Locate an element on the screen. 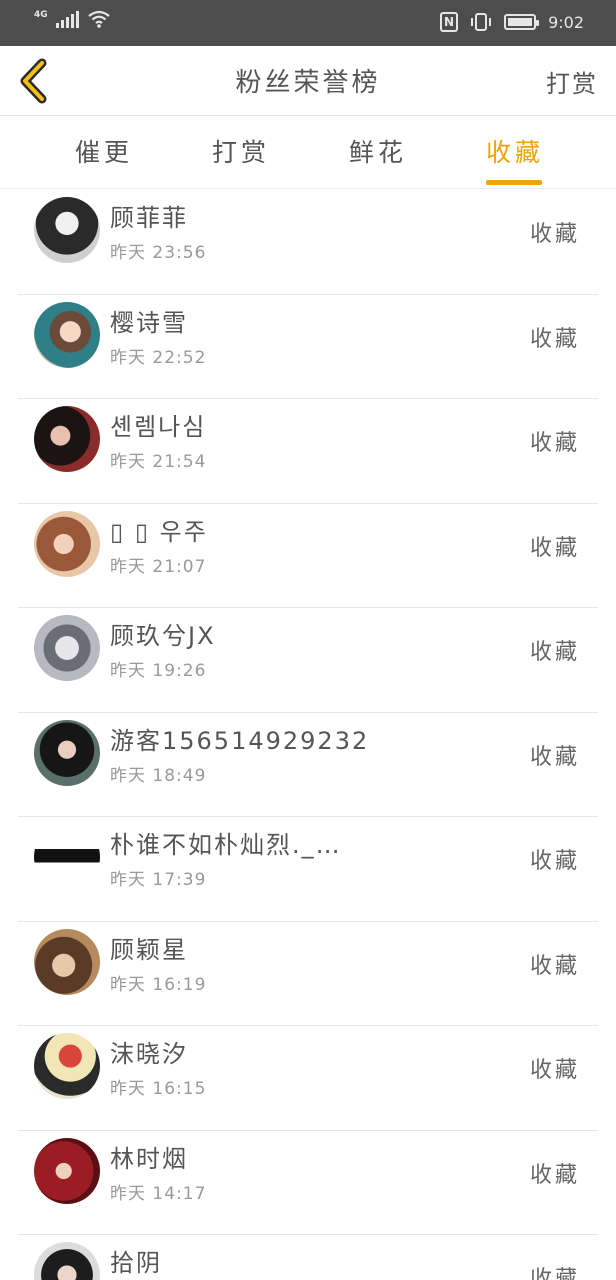  list-item: 朴谁不如朴灿烈._… 昨天 17:39 收藏 is located at coordinates (308, 869).